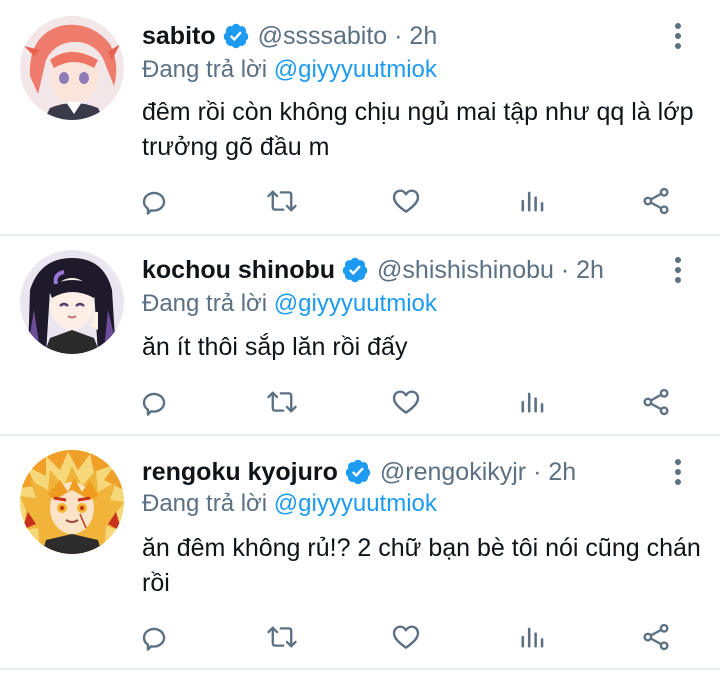 Image resolution: width=720 pixels, height=675 pixels. I want to click on handle-and-time: @ssssabito · 2h, so click(348, 36).